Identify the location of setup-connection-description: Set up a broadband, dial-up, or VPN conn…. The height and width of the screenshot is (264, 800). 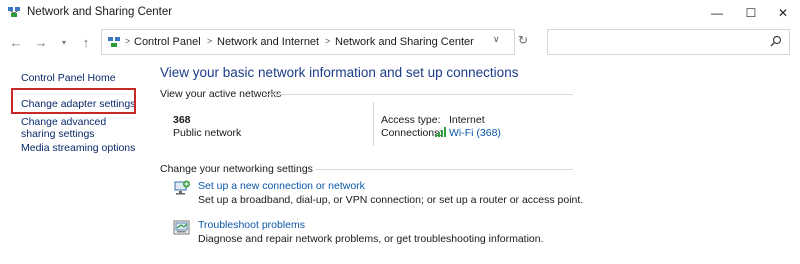
(391, 200).